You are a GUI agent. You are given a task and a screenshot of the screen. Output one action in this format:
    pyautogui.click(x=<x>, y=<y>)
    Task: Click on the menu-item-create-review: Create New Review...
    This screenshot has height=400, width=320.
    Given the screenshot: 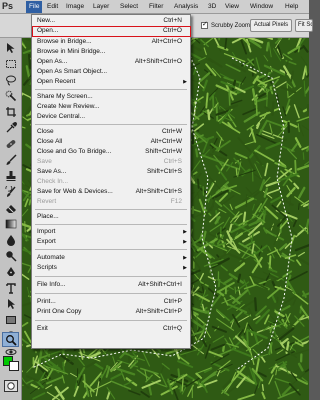 What is the action you would take?
    pyautogui.click(x=111, y=107)
    